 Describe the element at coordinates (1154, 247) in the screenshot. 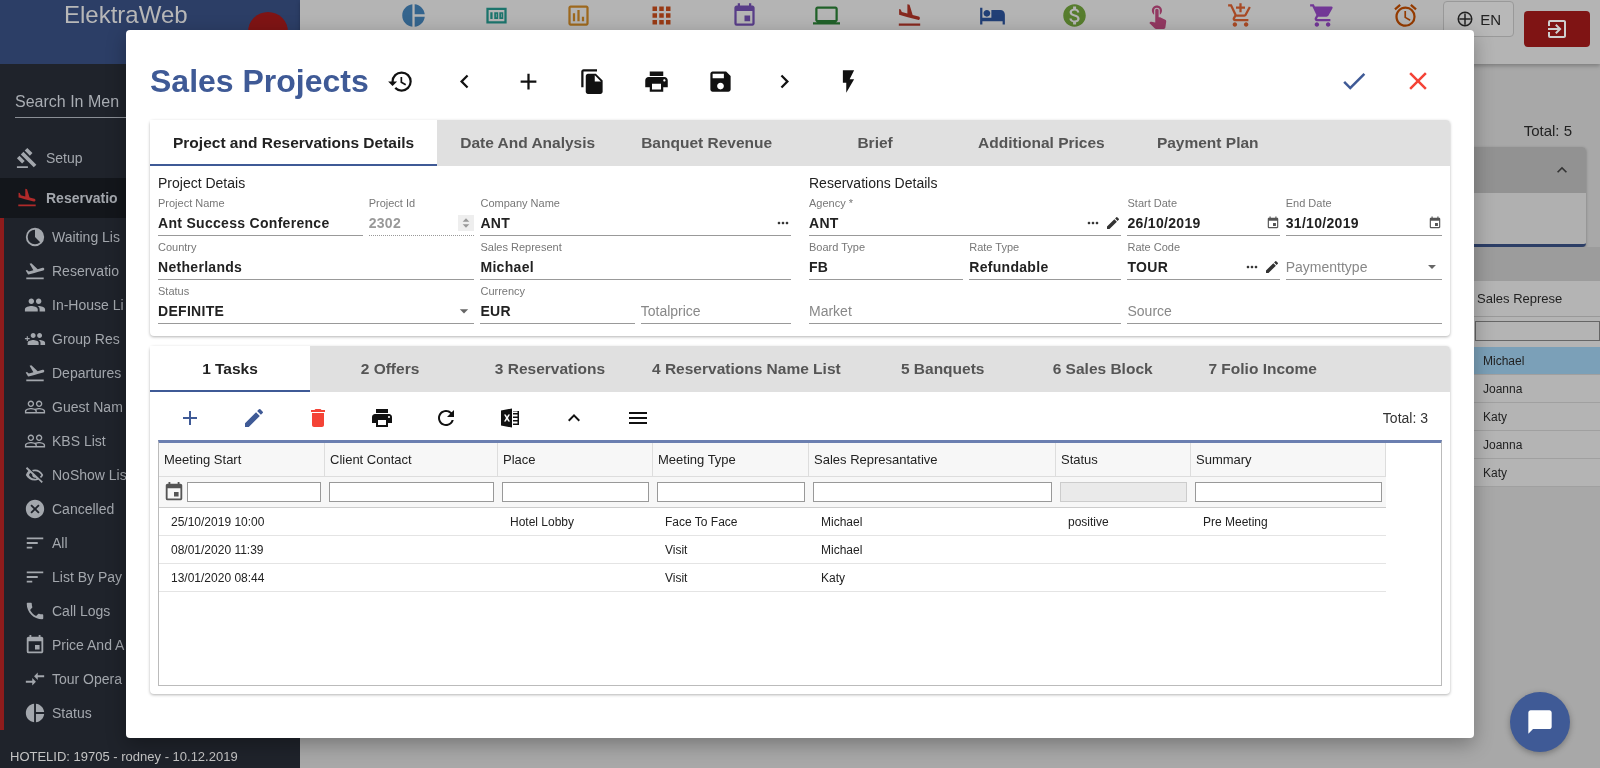

I see `field-label: Rate Code` at that location.